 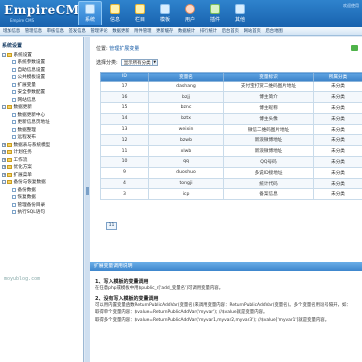 What do you see at coordinates (240, 13) in the screenshot?
I see `nav-other: 其他` at bounding box center [240, 13].